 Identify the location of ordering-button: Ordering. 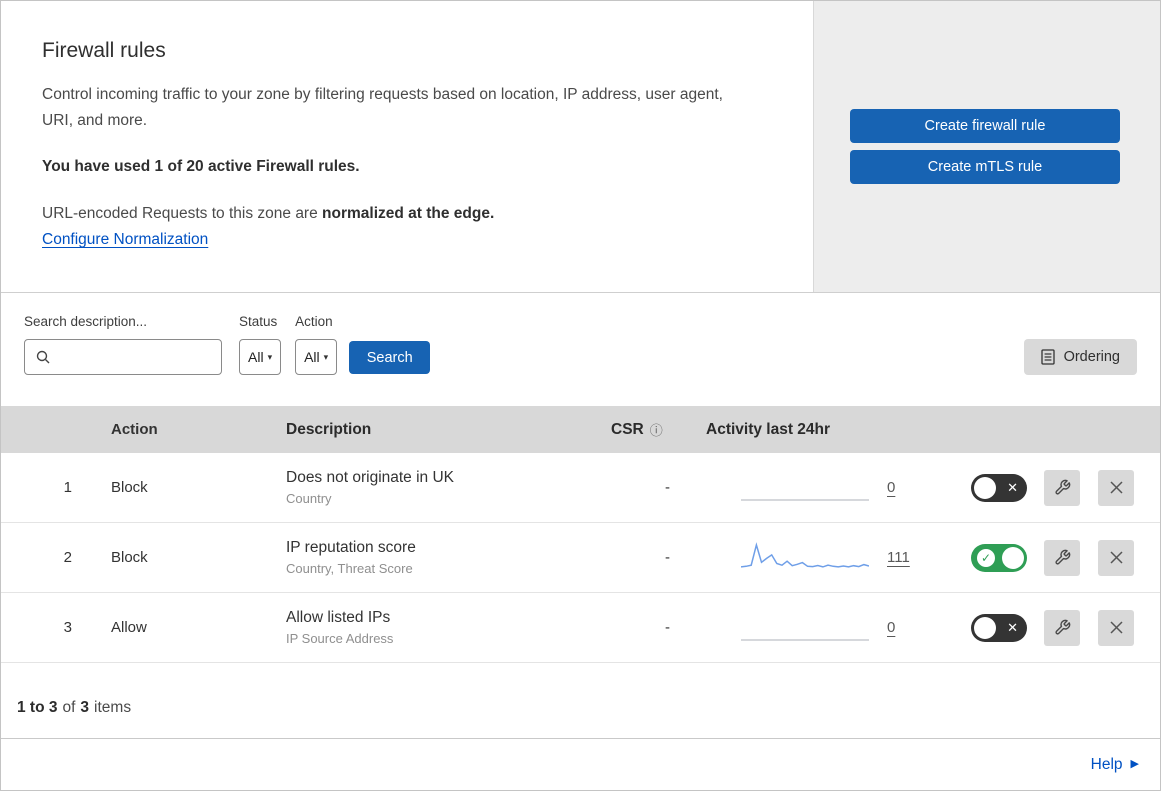
(1080, 357).